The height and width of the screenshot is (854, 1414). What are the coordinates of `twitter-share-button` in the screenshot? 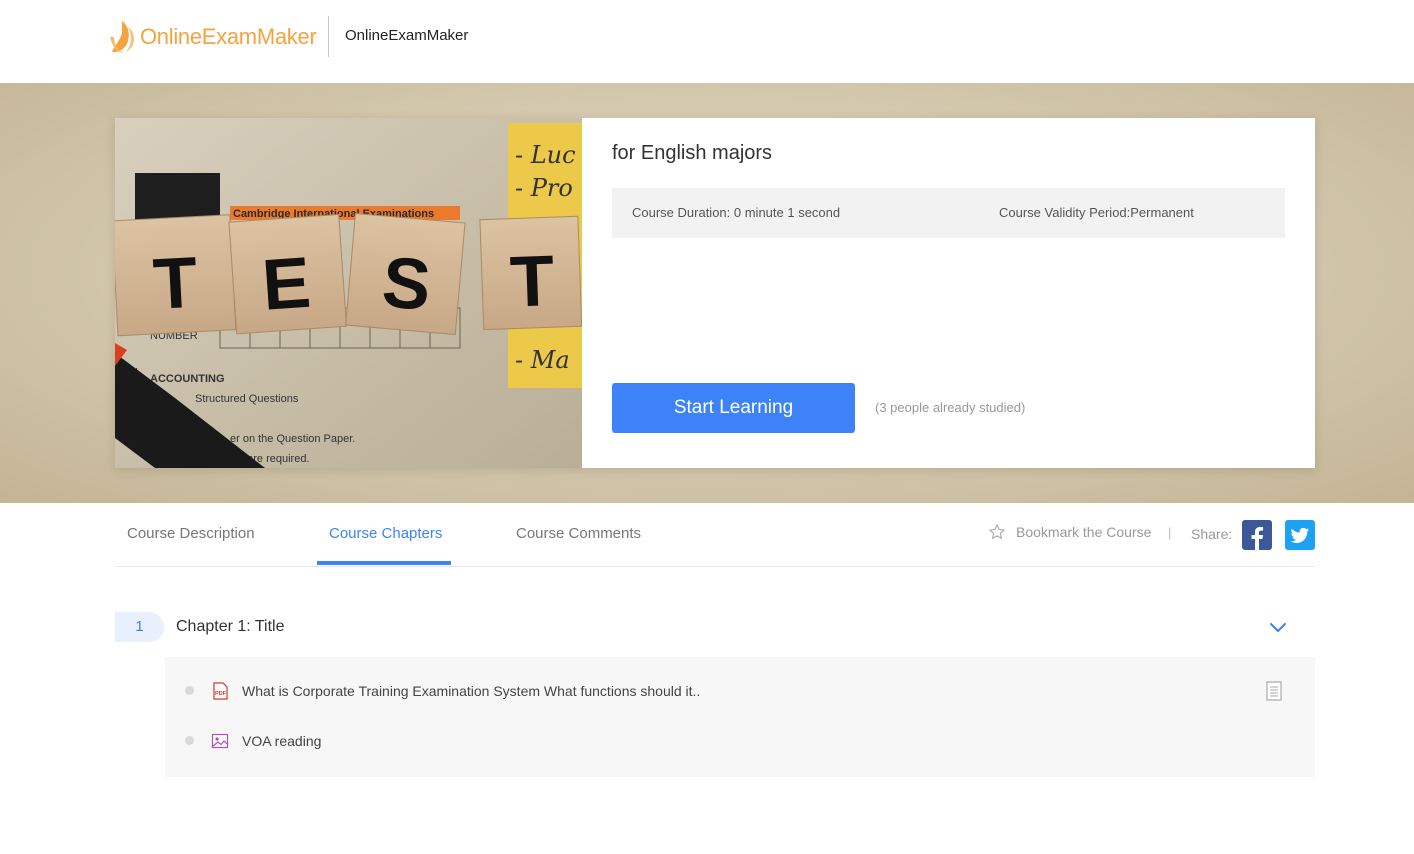 It's located at (1300, 535).